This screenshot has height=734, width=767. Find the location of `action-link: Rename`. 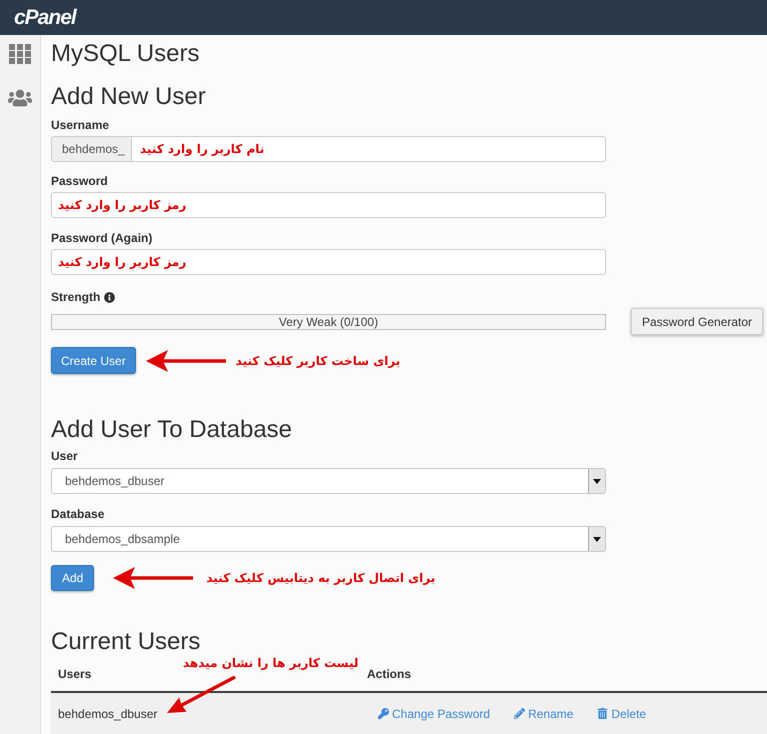

action-link: Rename is located at coordinates (544, 713).